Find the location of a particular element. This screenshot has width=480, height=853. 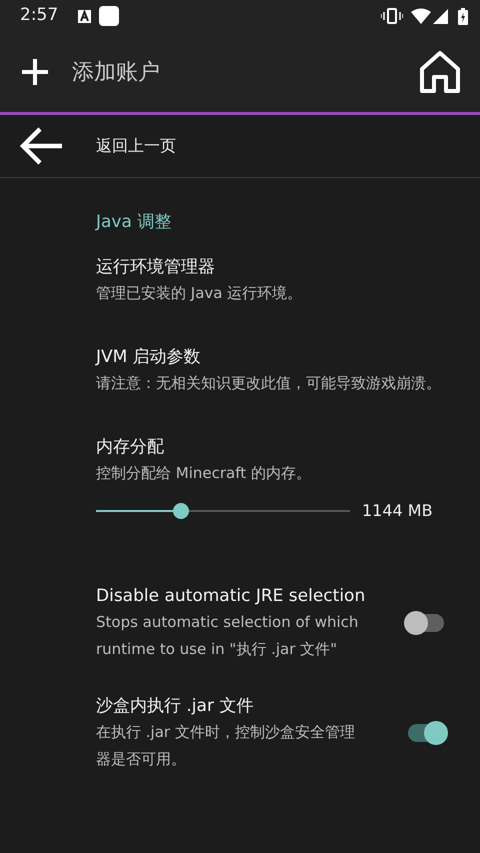

setting-title: 内存分配 is located at coordinates (130, 447).